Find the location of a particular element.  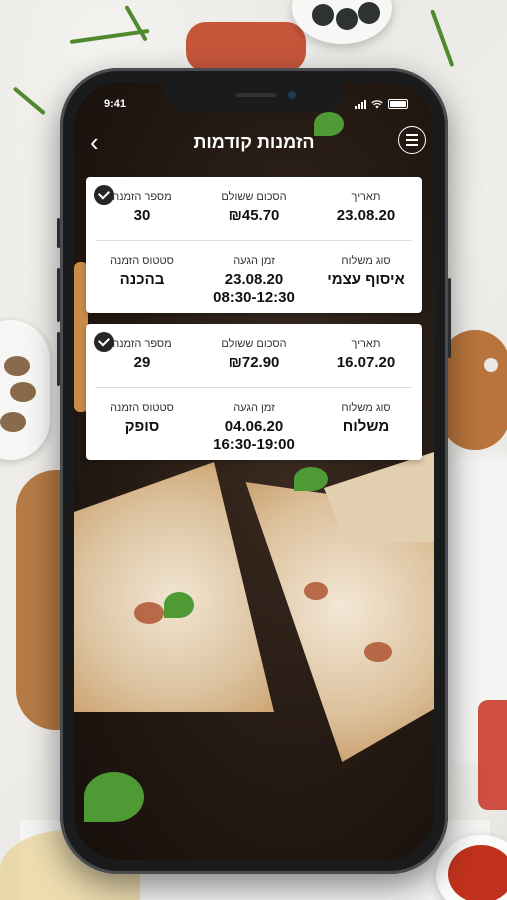

app-header: ‹ הזמנות קודמות is located at coordinates (254, 142).